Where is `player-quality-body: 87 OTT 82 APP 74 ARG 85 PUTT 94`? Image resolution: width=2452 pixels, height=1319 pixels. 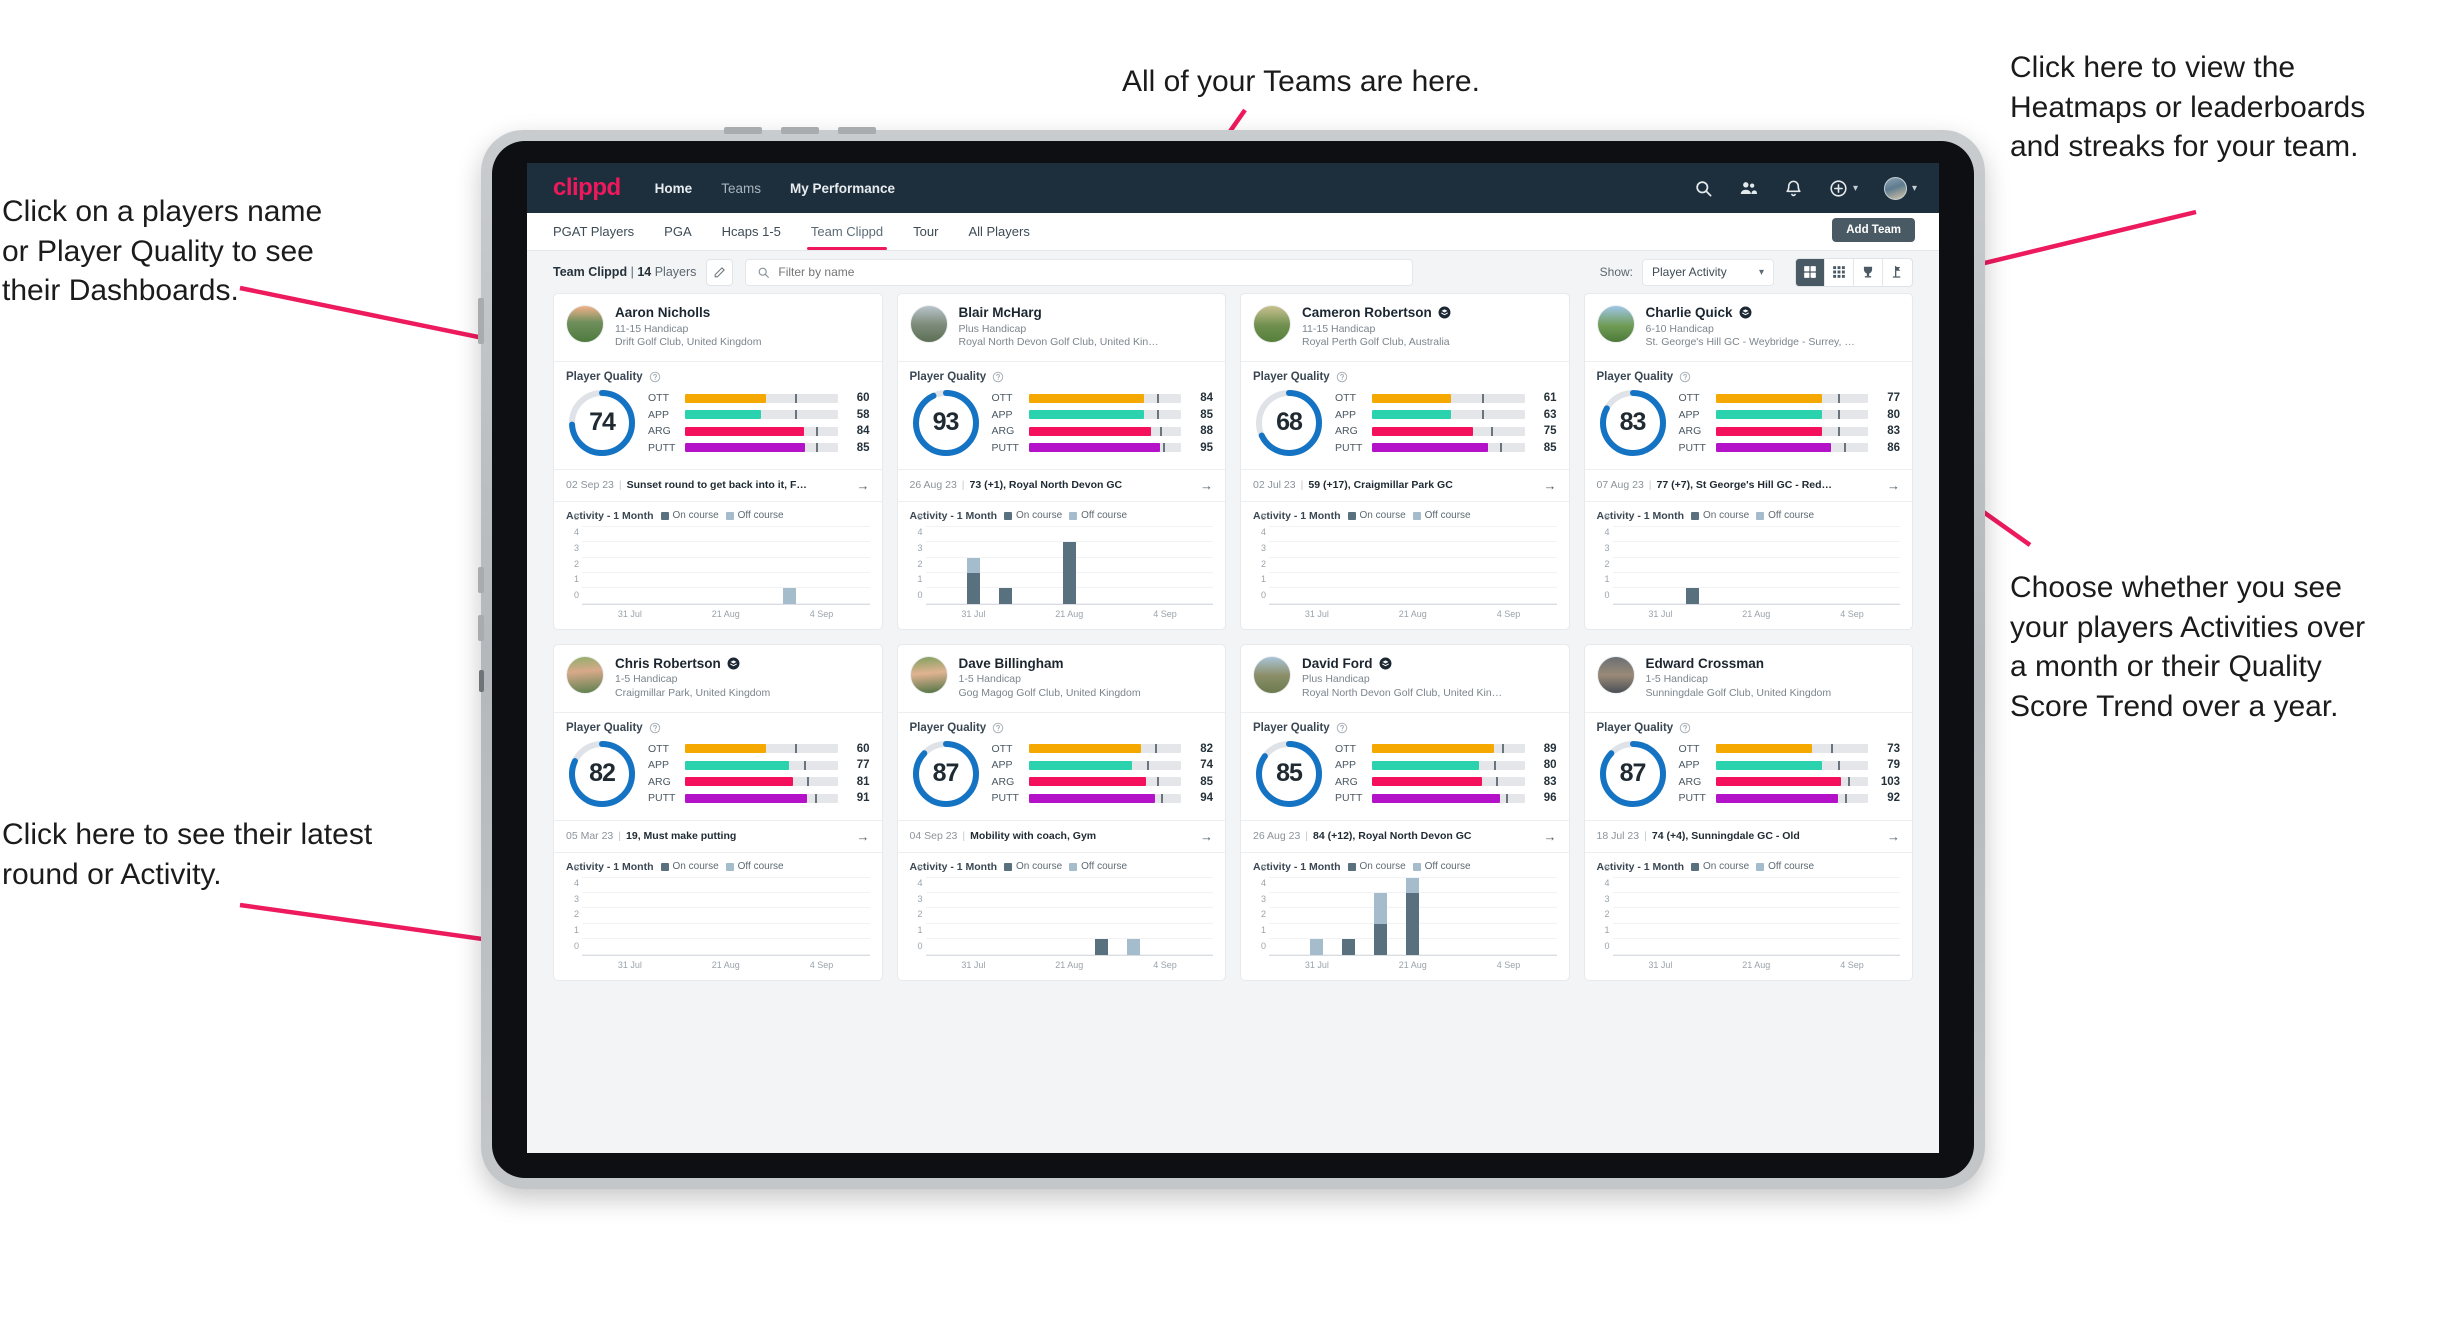
player-quality-body: 87 OTT 82 APP 74 ARG 85 PUTT 94 is located at coordinates (1062, 778).